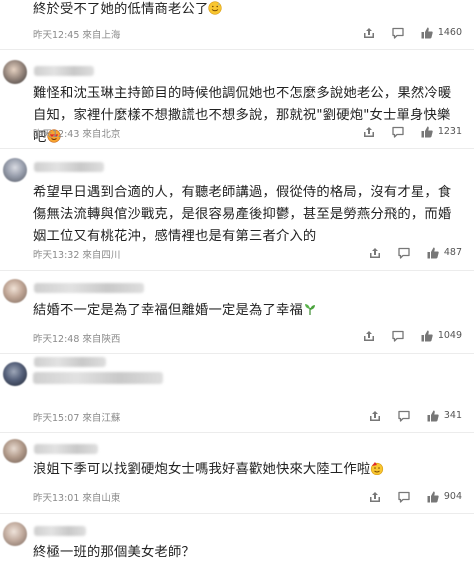 The height and width of the screenshot is (571, 474). What do you see at coordinates (56, 418) in the screenshot?
I see `comment-time: 昨天15:07` at bounding box center [56, 418].